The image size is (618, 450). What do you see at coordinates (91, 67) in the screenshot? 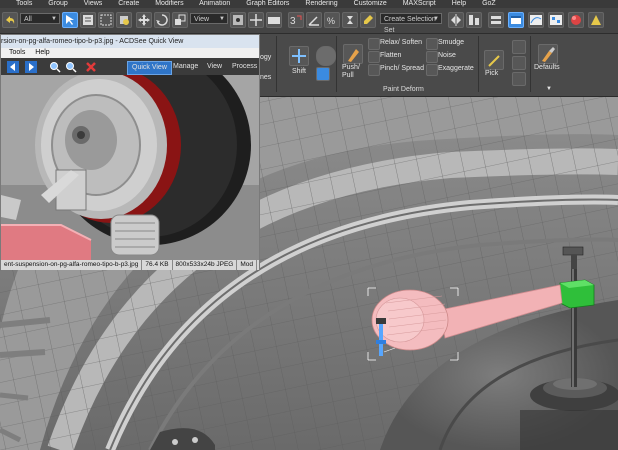
I see `delete-icon` at bounding box center [91, 67].